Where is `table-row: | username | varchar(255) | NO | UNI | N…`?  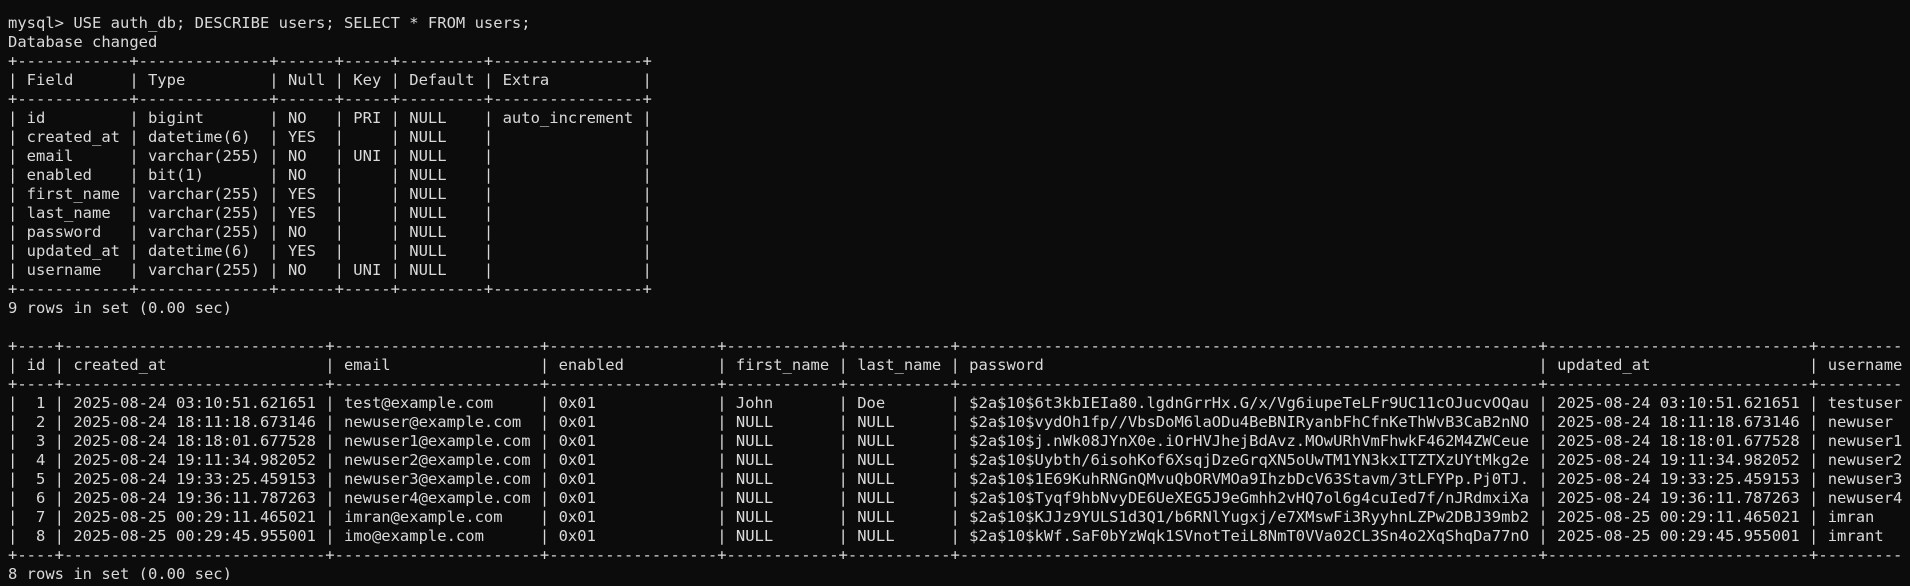
table-row: | username | varchar(255) | NO | UNI | N… is located at coordinates (330, 270).